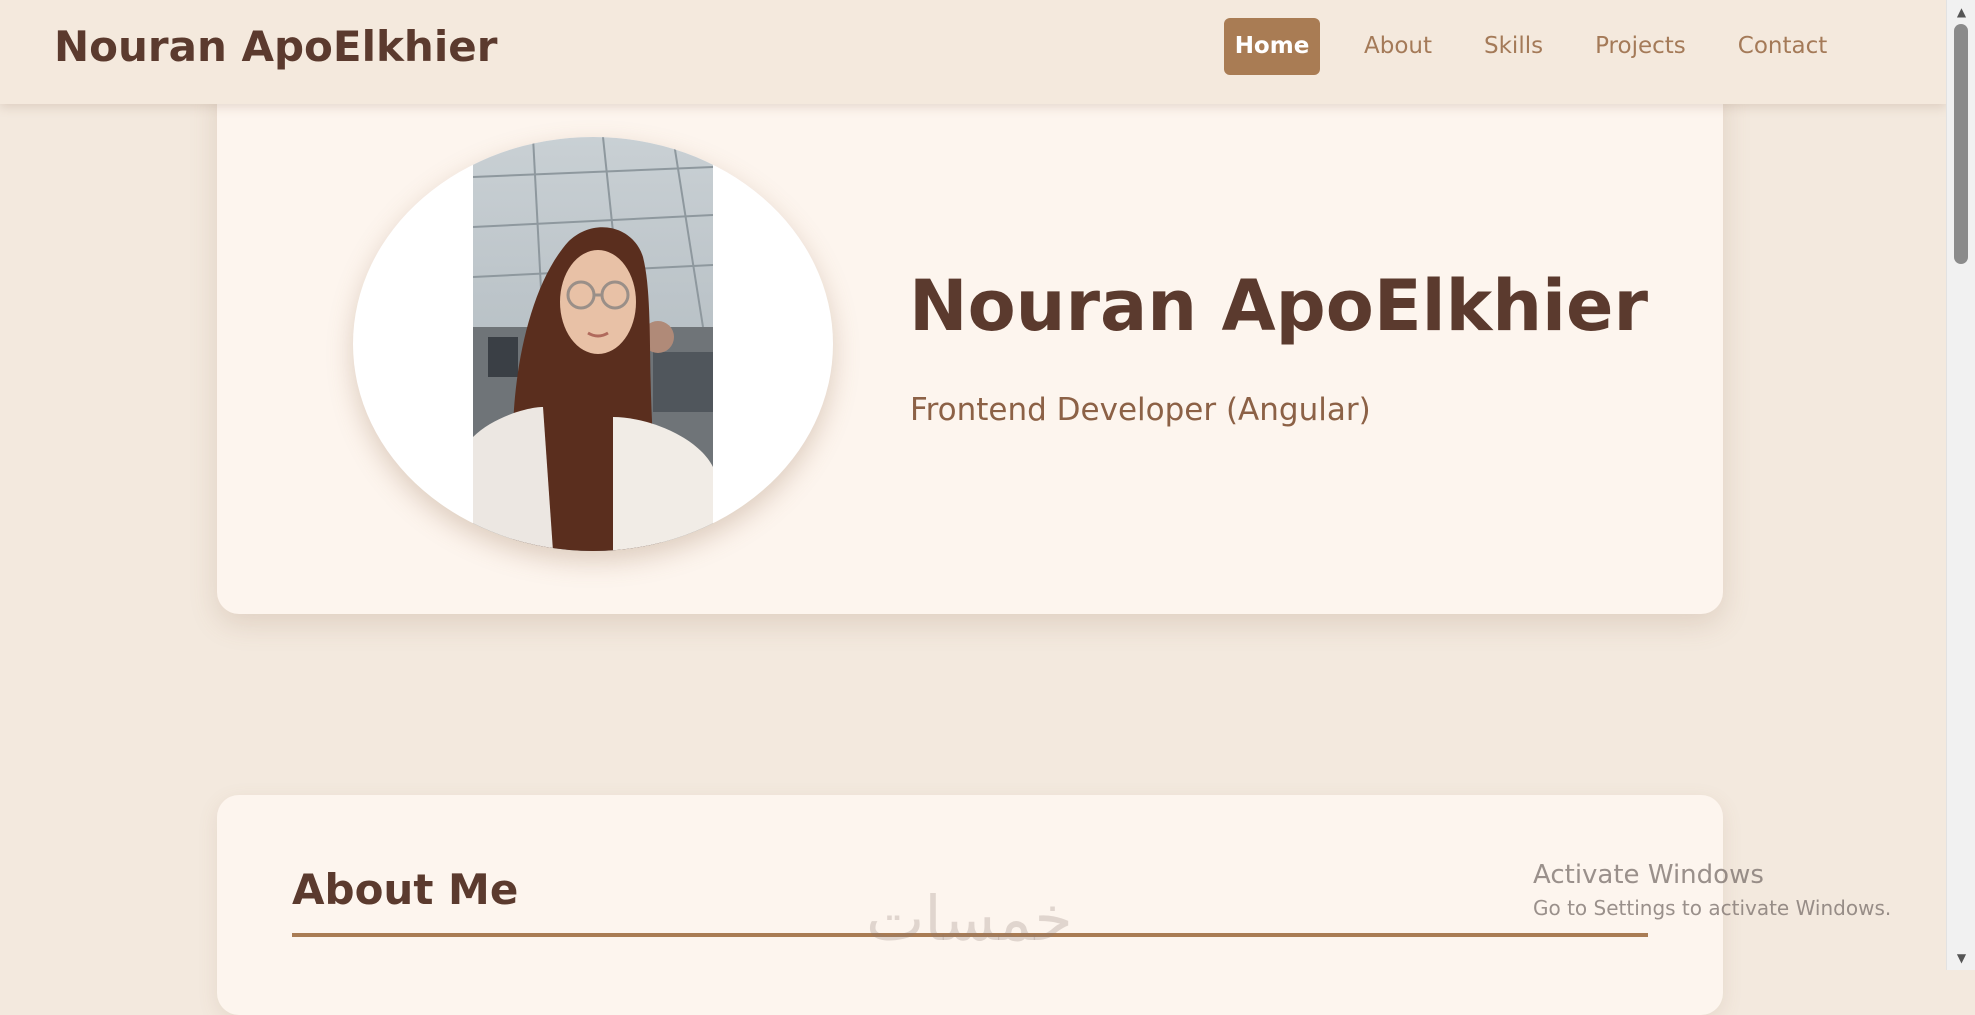 The height and width of the screenshot is (1015, 1975). I want to click on nav-about-link: About, so click(1398, 46).